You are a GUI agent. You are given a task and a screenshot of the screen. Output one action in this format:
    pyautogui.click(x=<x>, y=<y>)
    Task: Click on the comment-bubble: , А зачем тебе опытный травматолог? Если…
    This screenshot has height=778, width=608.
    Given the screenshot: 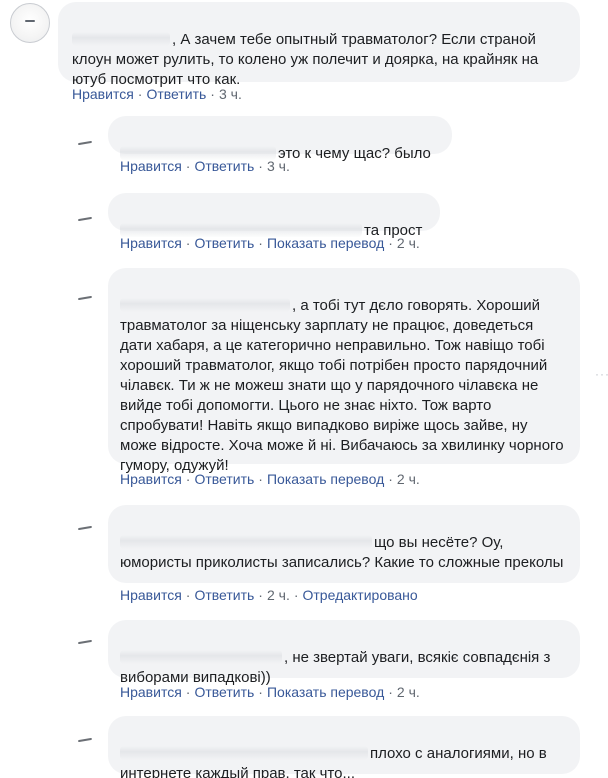 What is the action you would take?
    pyautogui.click(x=319, y=45)
    